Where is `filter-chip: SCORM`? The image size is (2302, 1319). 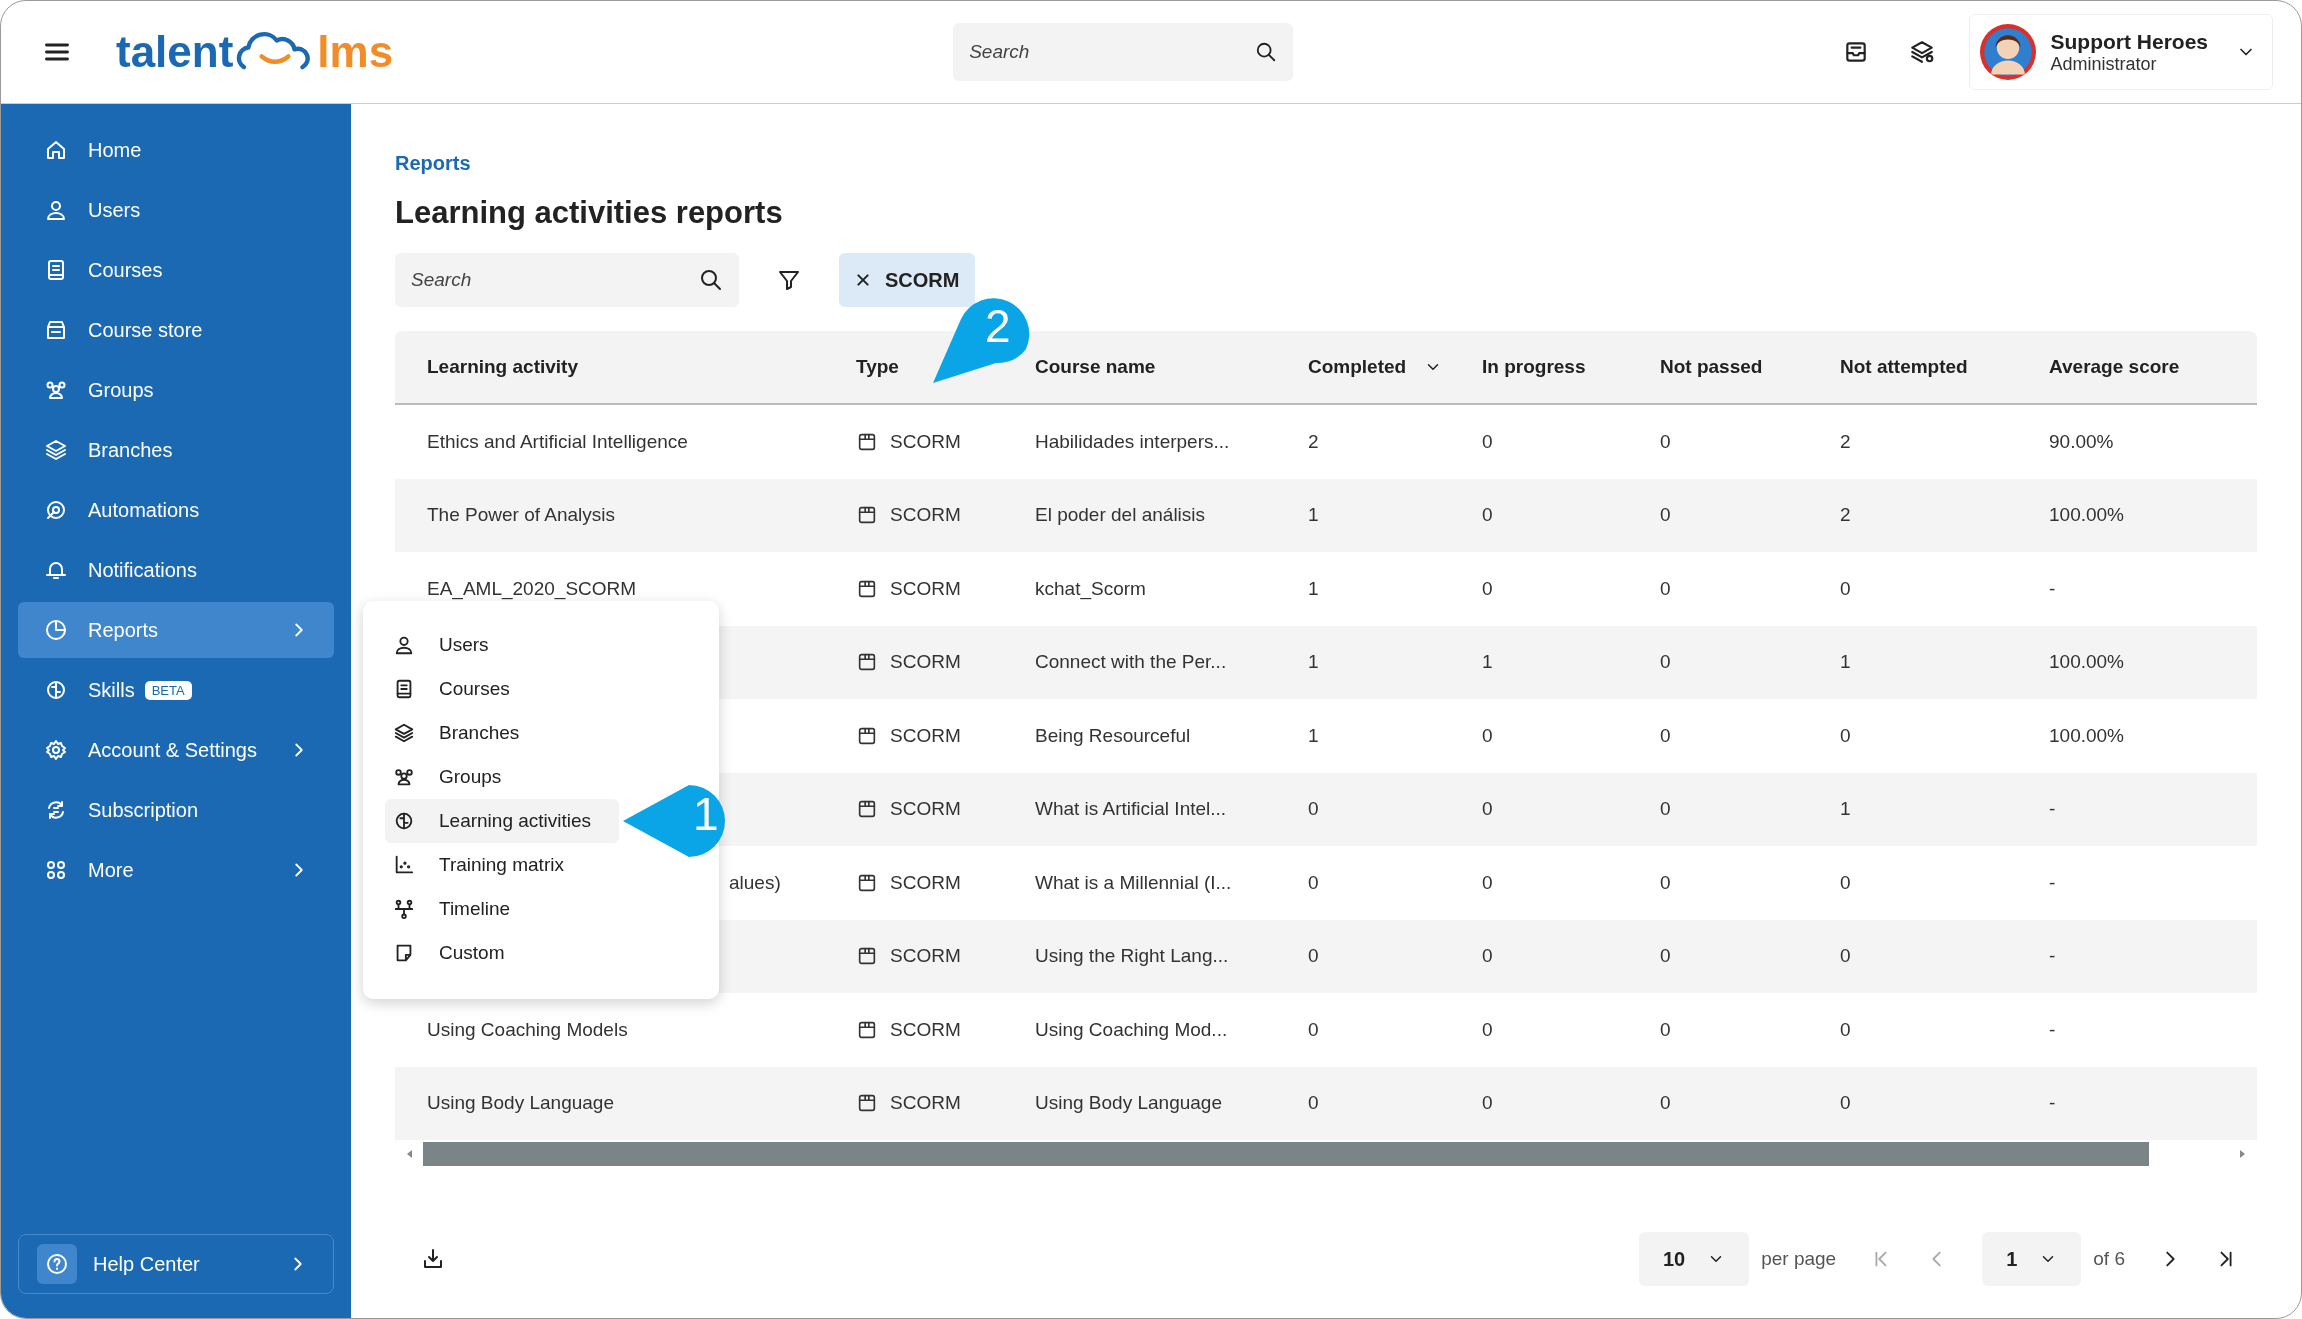
filter-chip: SCORM is located at coordinates (907, 280).